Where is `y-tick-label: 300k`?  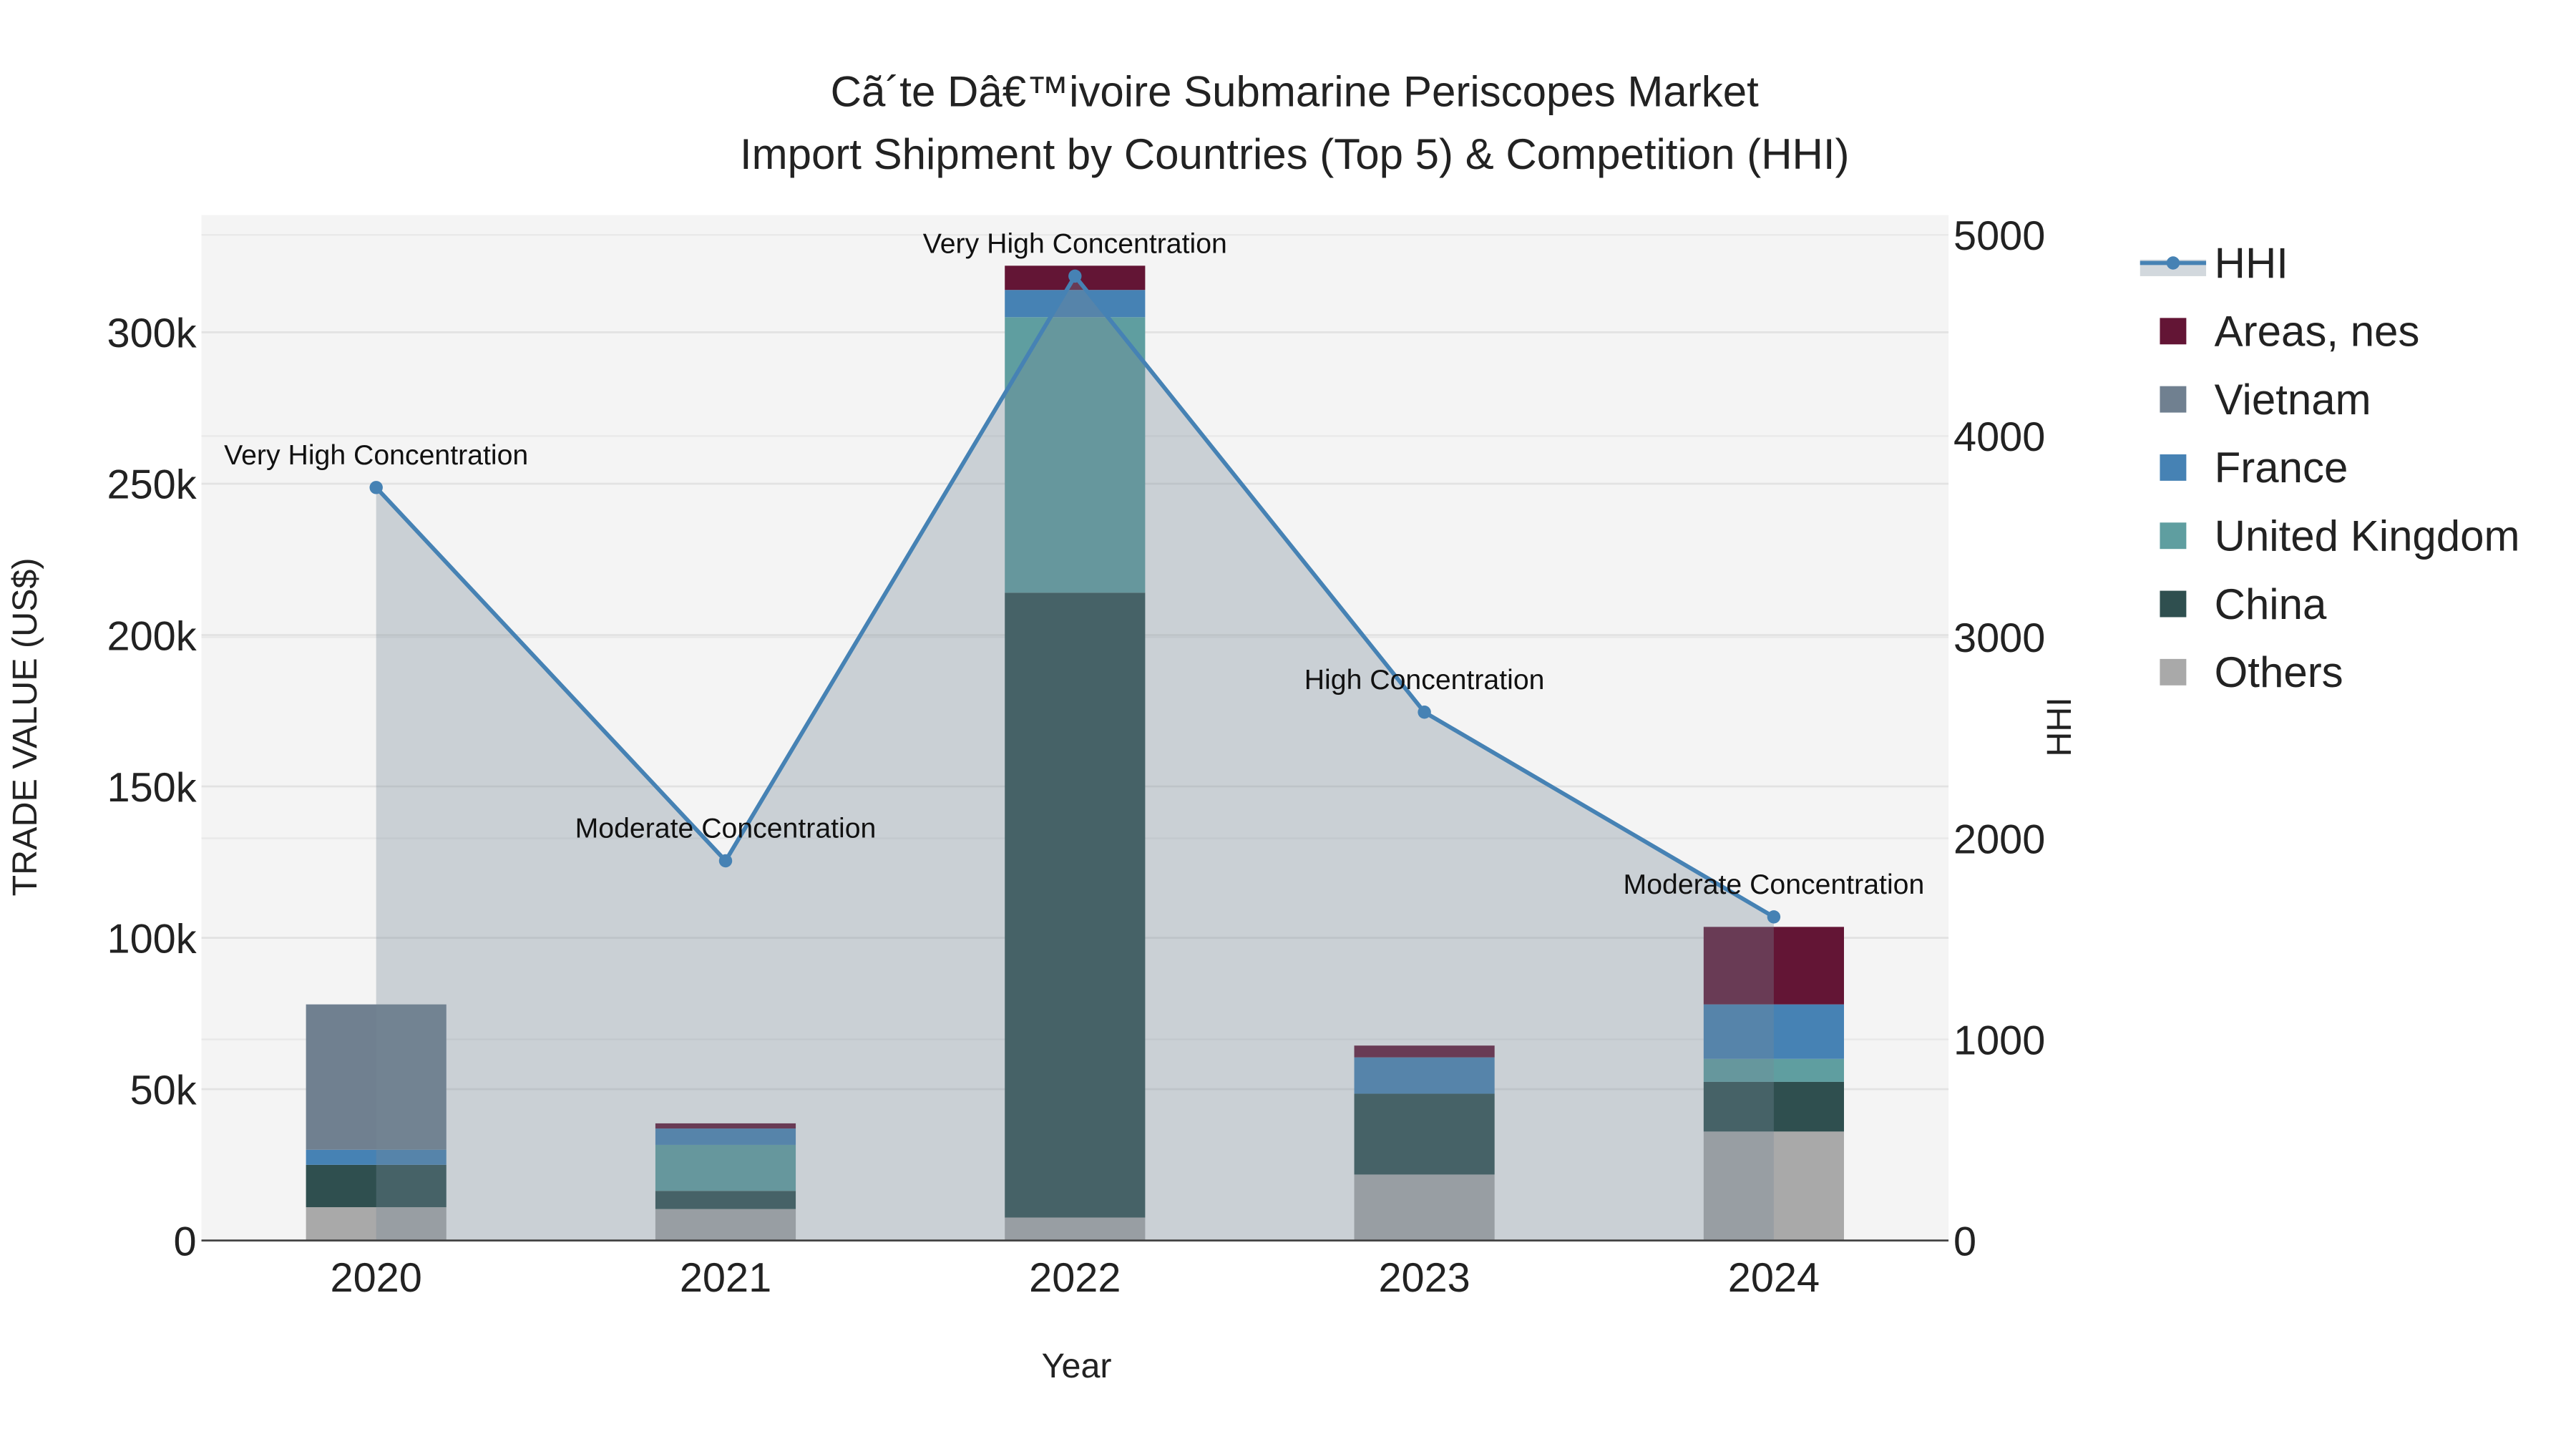
y-tick-label: 300k is located at coordinates (152, 333).